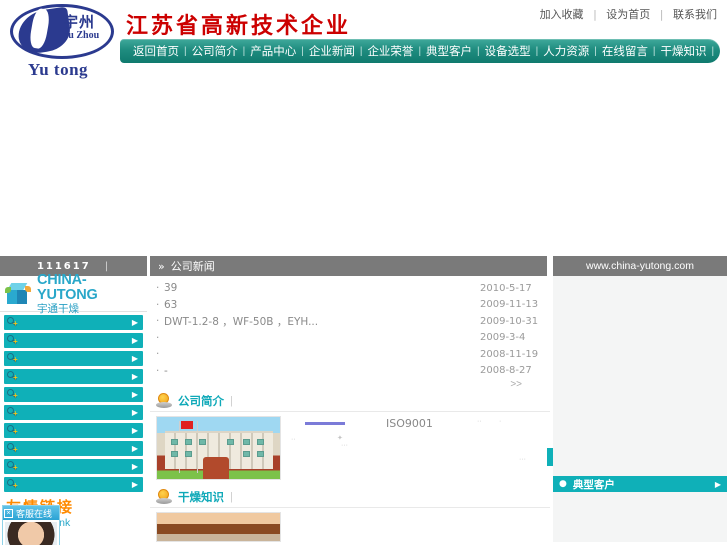 This screenshot has width=727, height=545. I want to click on news-title: 63, so click(322, 305).